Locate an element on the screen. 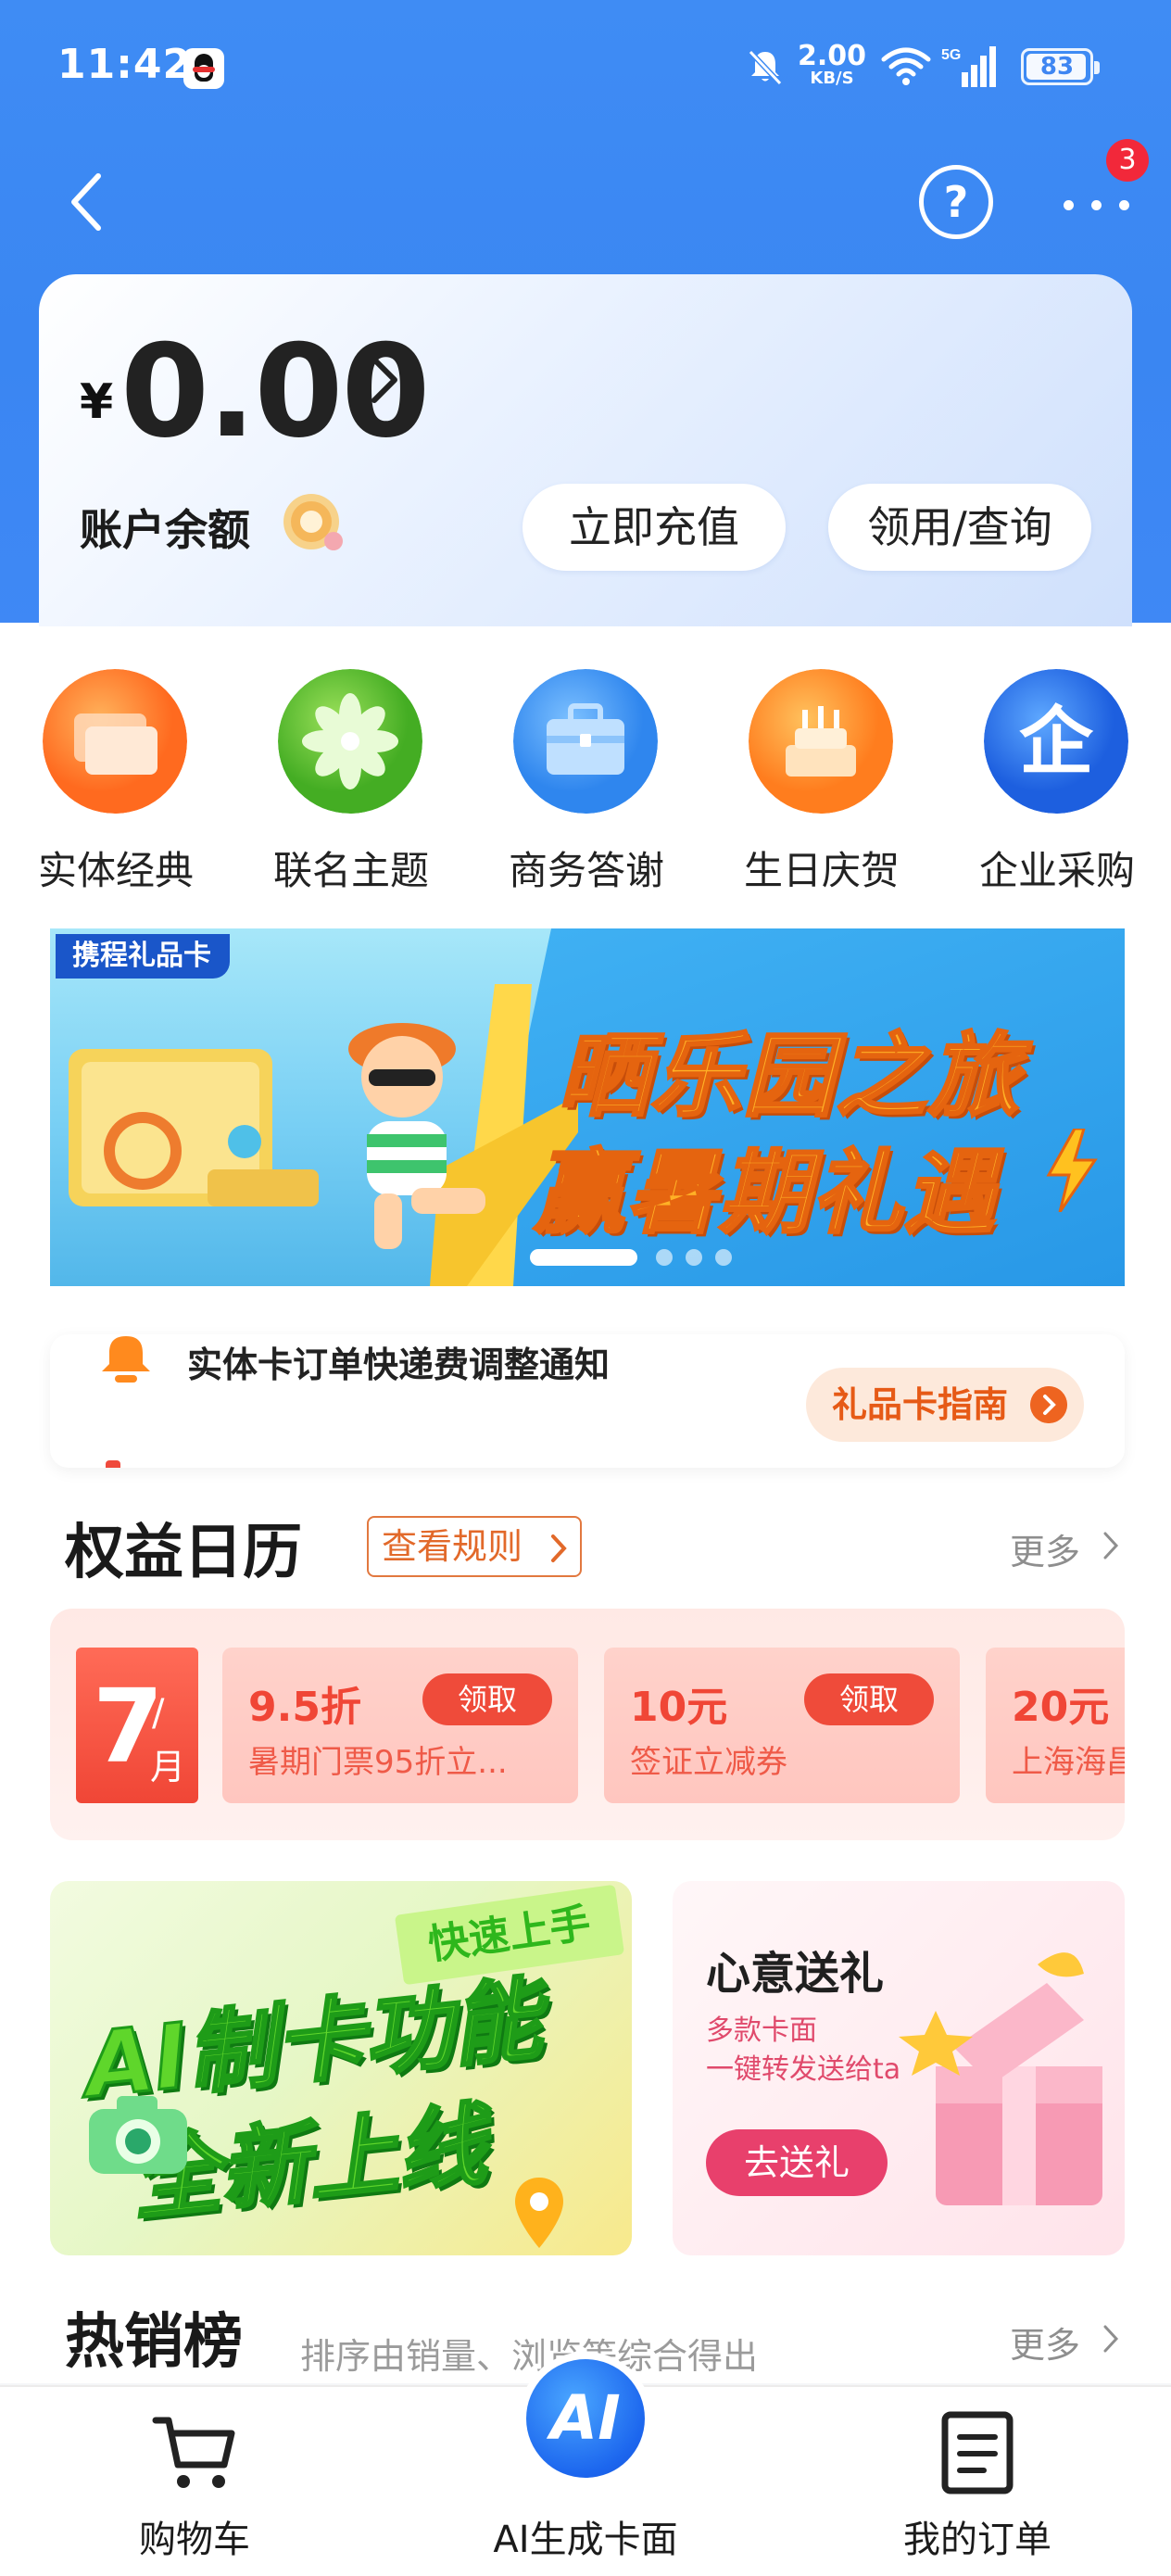 This screenshot has height=2576, width=1171. section-title-hot-list: 热销榜 is located at coordinates (154, 2343).